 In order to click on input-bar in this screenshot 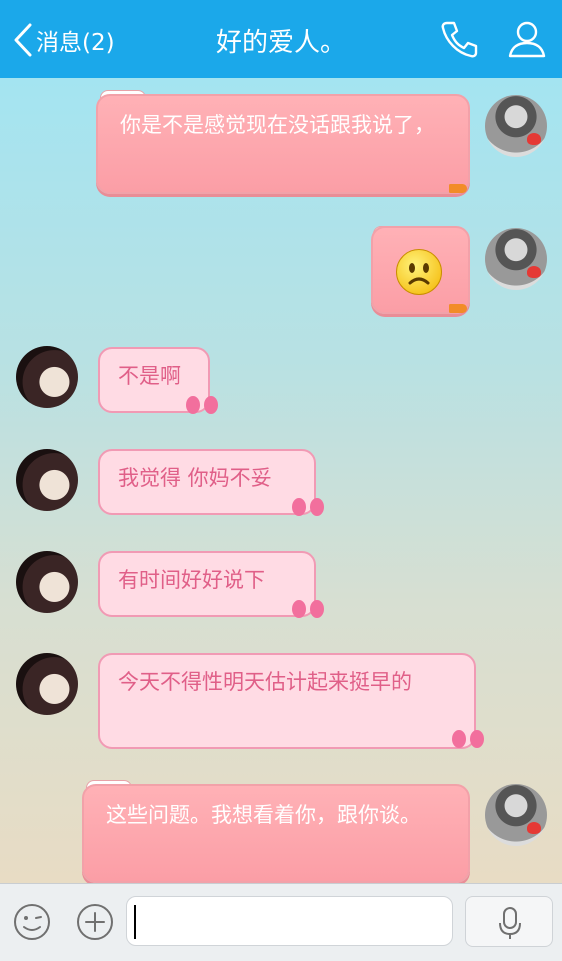, I will do `click(281, 922)`.